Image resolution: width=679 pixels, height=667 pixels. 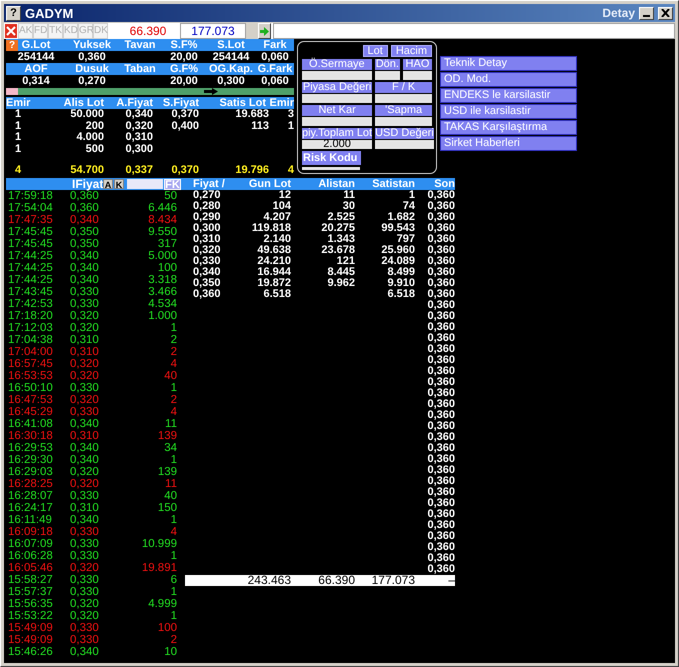 What do you see at coordinates (387, 64) in the screenshot?
I see `field-label: Dön.` at bounding box center [387, 64].